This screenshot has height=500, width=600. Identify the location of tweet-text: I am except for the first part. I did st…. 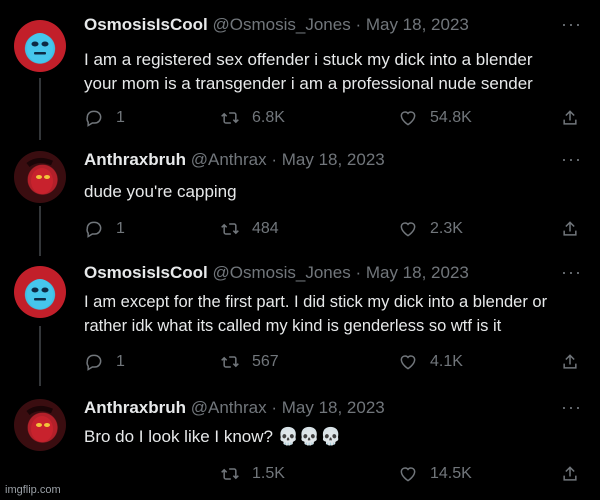
(334, 314).